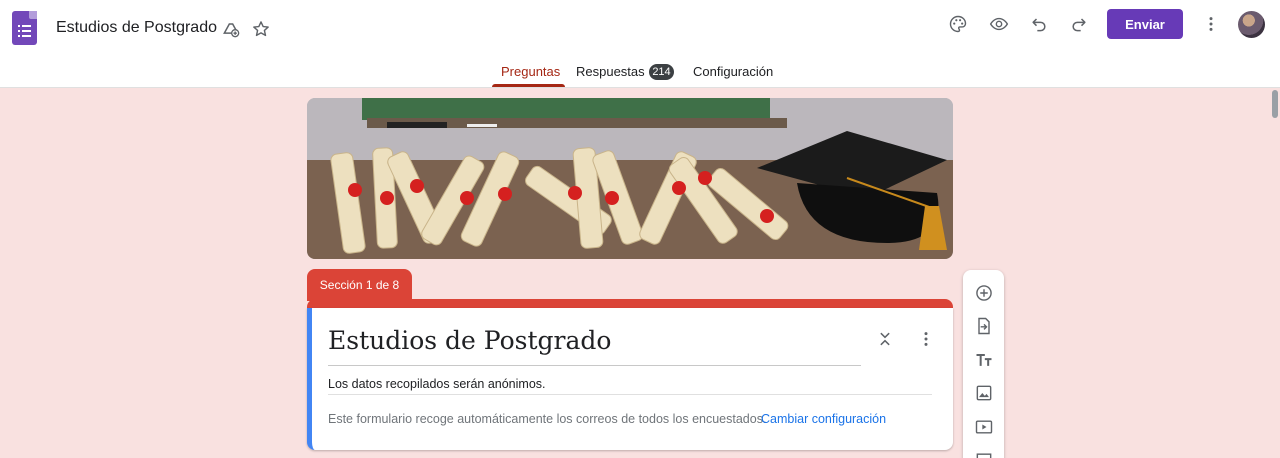 This screenshot has height=458, width=1280. I want to click on add-question-icon, so click(984, 293).